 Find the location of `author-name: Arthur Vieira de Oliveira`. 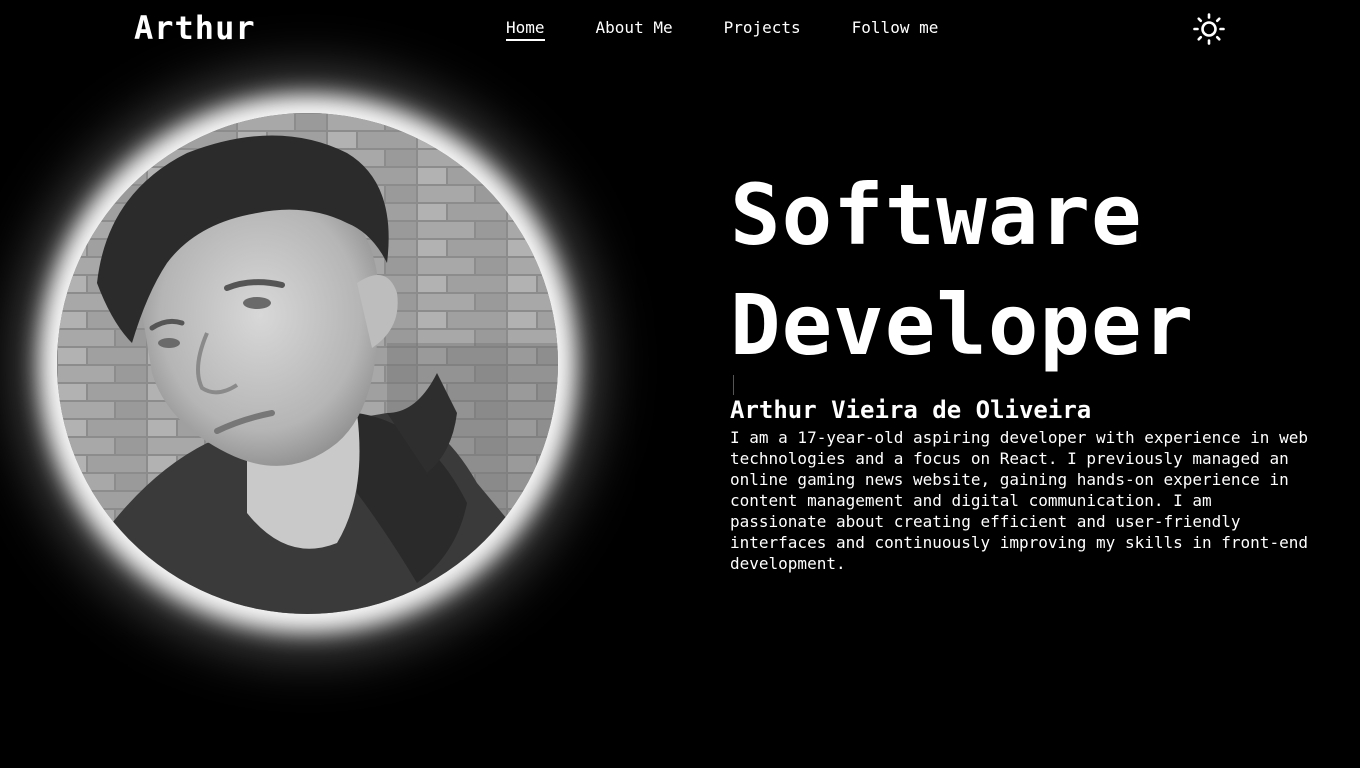

author-name: Arthur Vieira de Oliveira is located at coordinates (911, 410).